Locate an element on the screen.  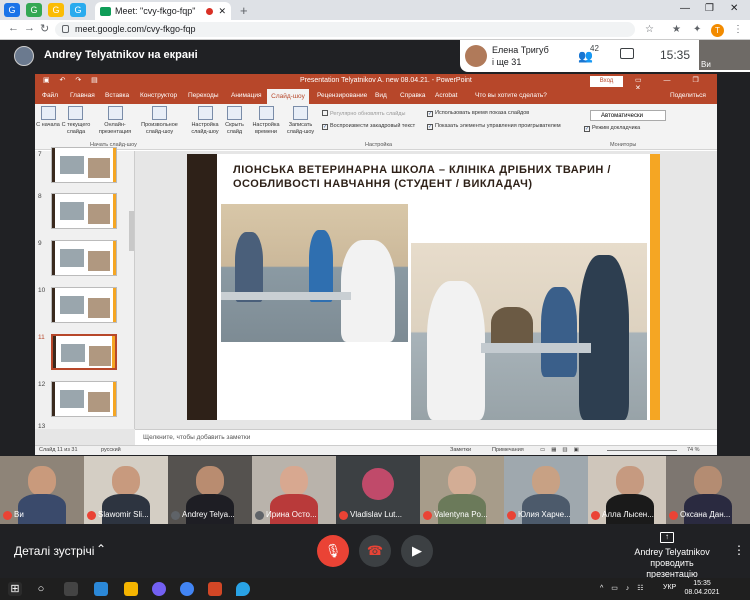
task-view-icon is located at coordinates (71, 589).